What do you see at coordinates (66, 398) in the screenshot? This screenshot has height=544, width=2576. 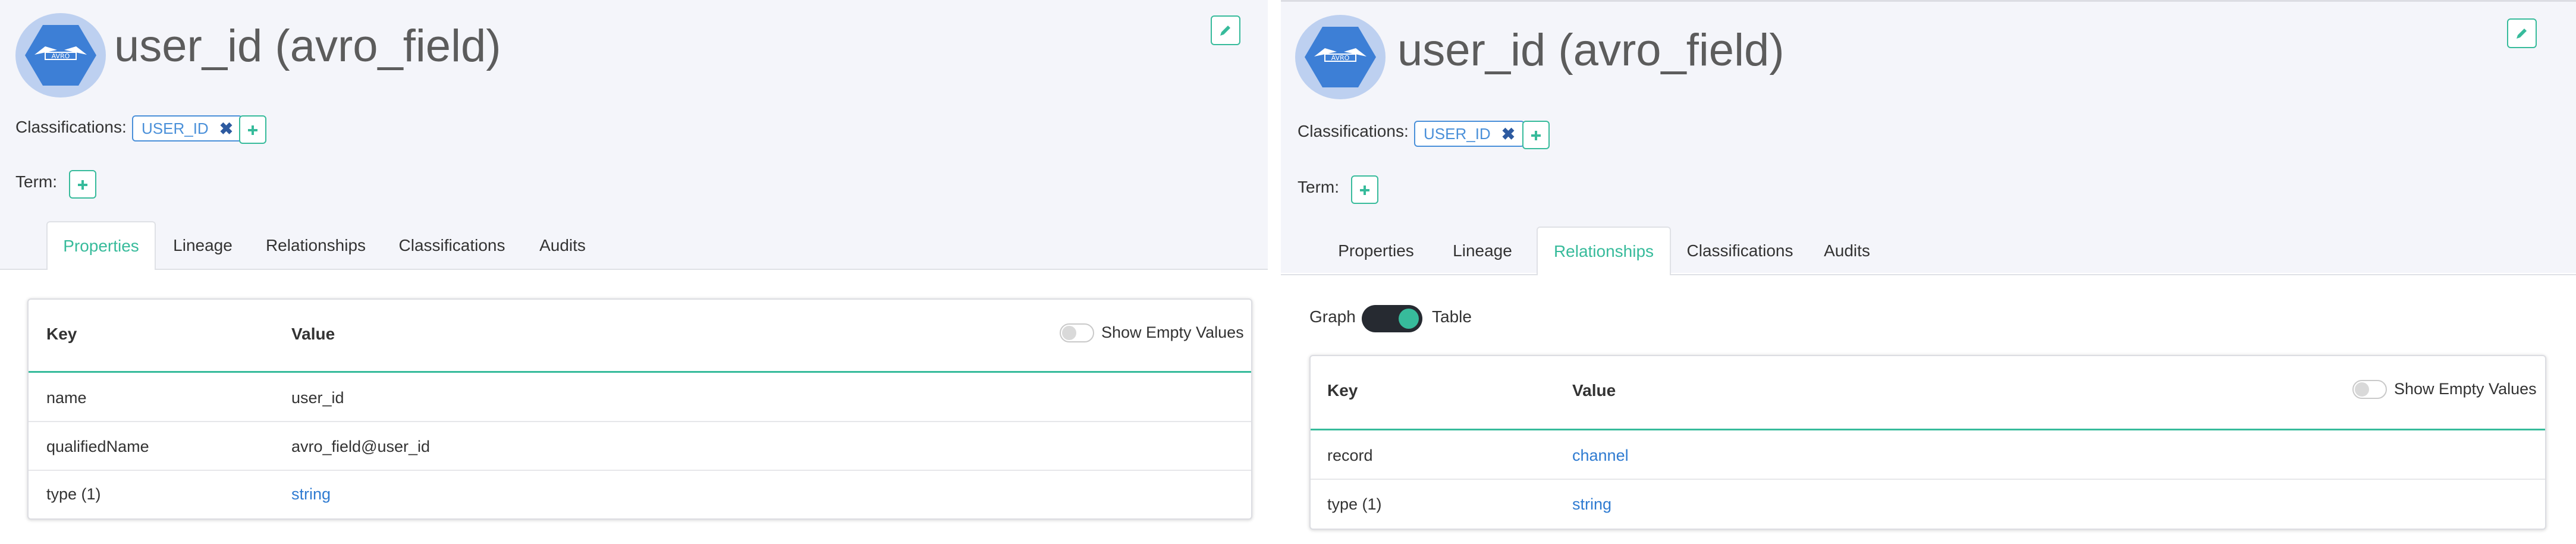 I see `row-key: name` at bounding box center [66, 398].